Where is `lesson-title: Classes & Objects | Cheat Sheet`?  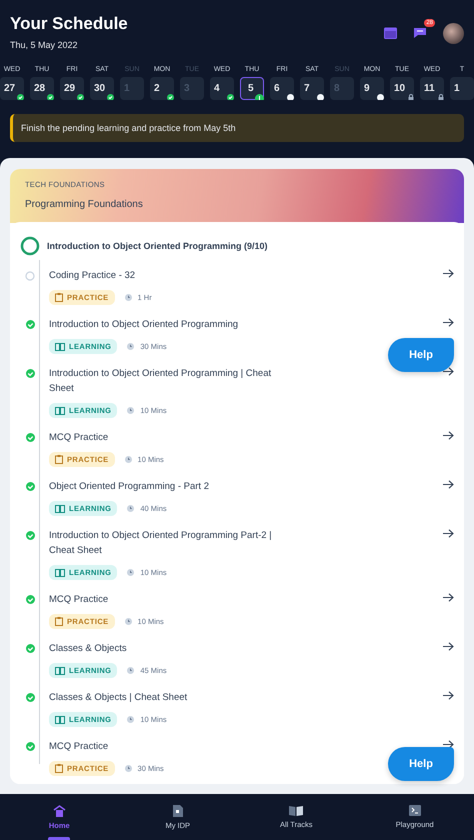 lesson-title: Classes & Objects | Cheat Sheet is located at coordinates (166, 697).